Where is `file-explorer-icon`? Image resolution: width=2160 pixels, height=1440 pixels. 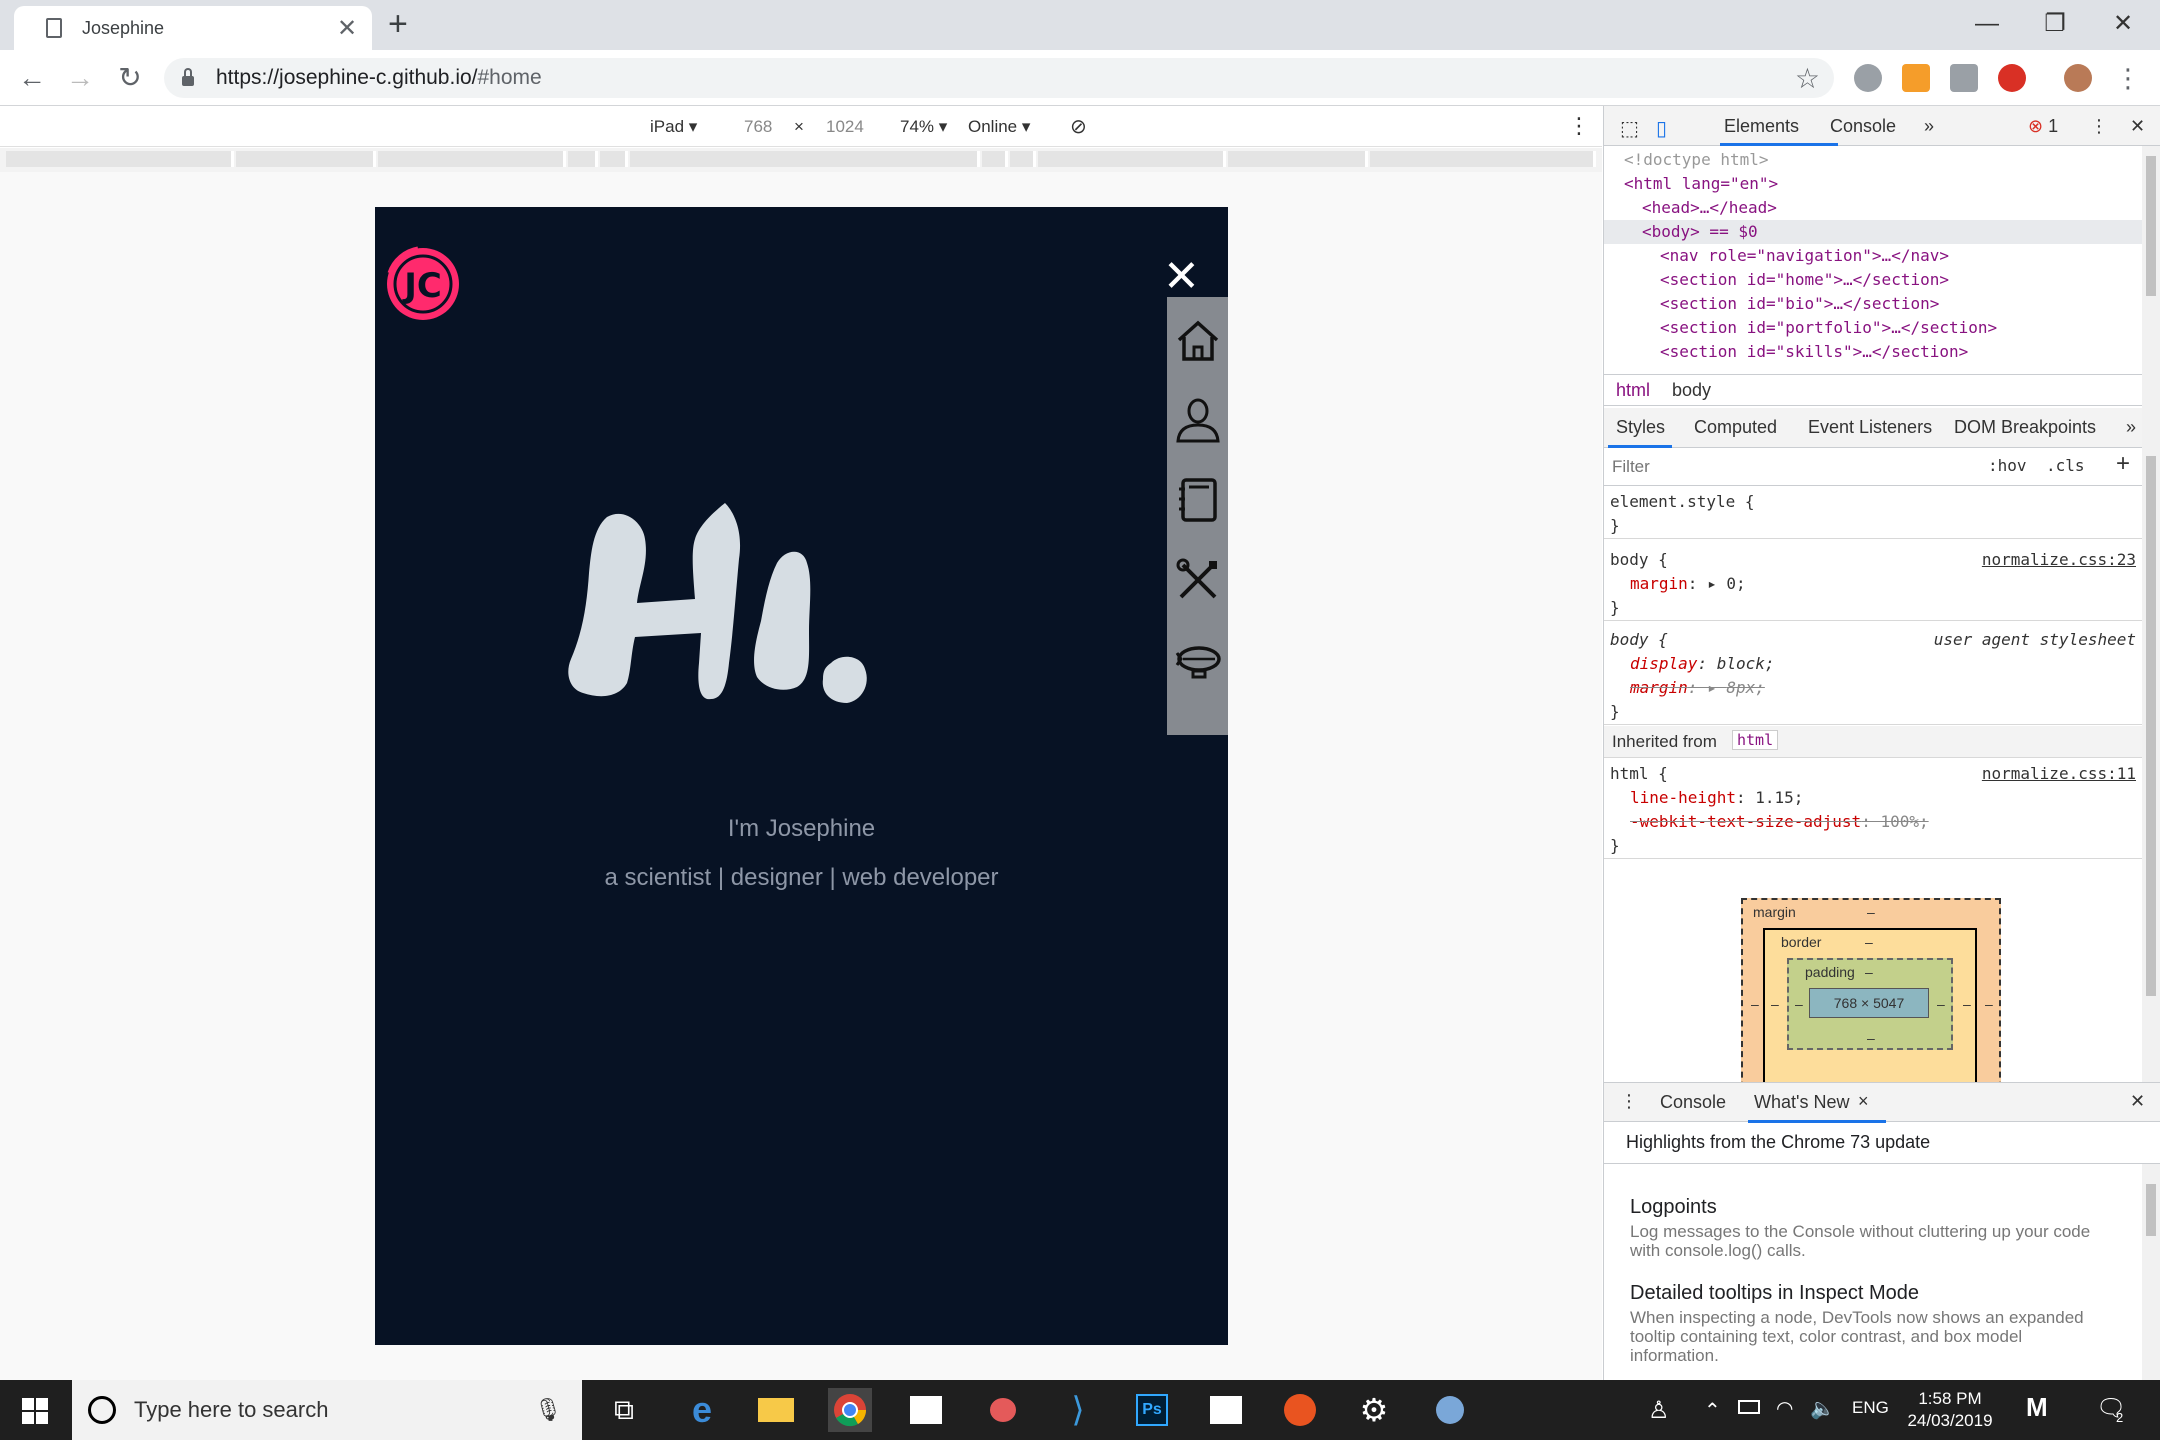
file-explorer-icon is located at coordinates (776, 1410).